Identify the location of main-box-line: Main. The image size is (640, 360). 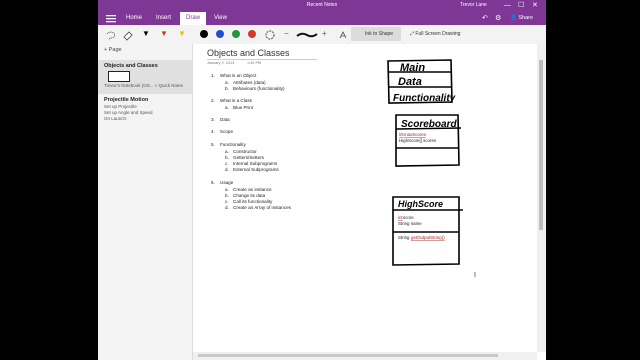
(412, 68).